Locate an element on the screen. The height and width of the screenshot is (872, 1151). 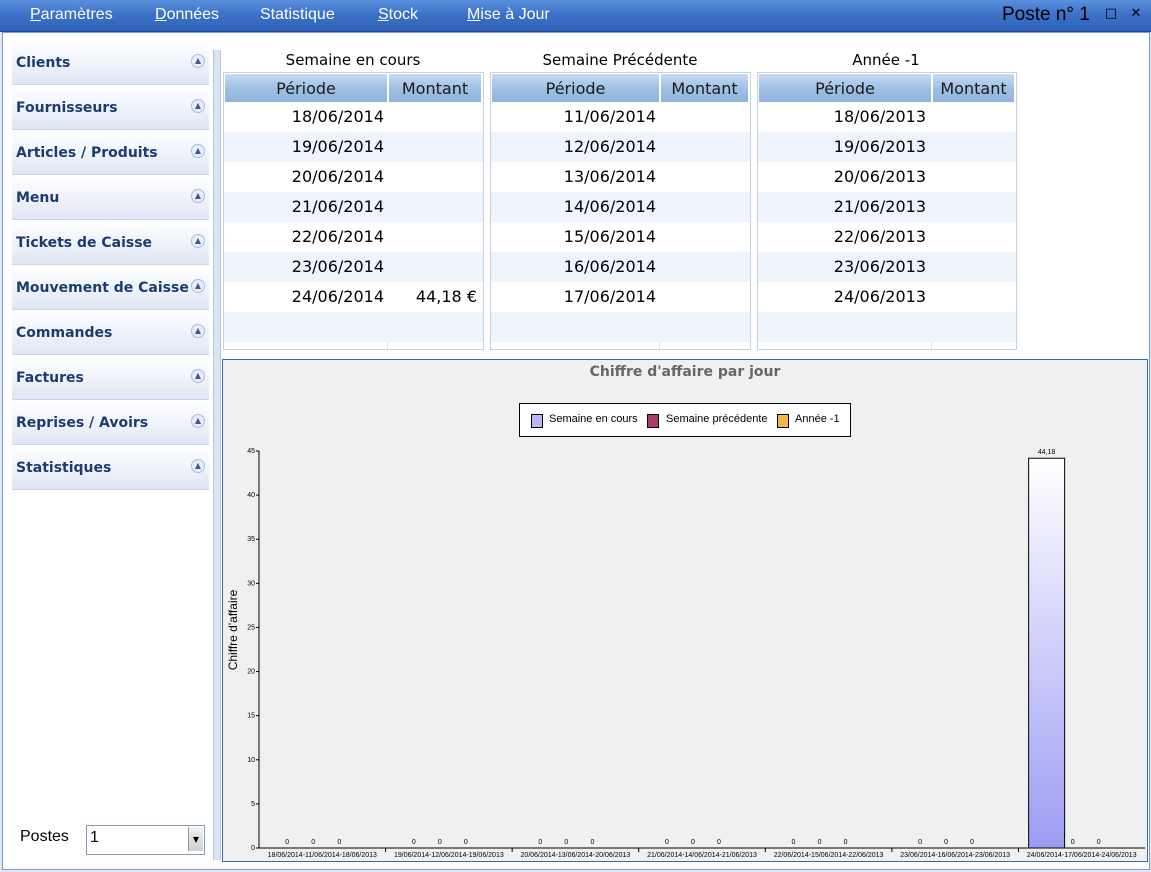
sidebar-item-tickets: Tickets de Caisse ▲ is located at coordinates (110, 243).